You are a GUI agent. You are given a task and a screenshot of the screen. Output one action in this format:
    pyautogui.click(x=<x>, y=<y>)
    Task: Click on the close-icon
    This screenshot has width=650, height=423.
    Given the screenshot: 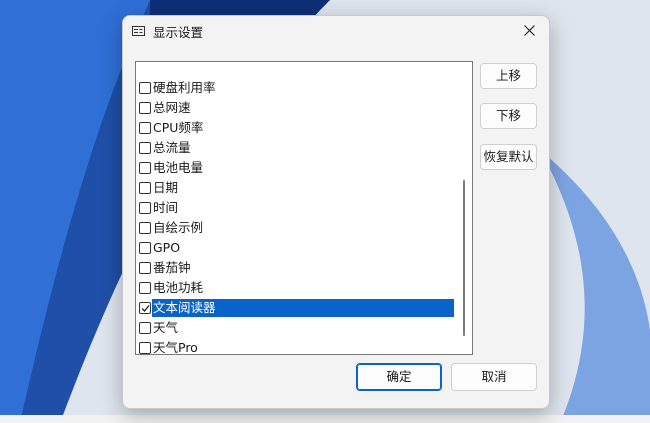 What is the action you would take?
    pyautogui.click(x=529, y=30)
    